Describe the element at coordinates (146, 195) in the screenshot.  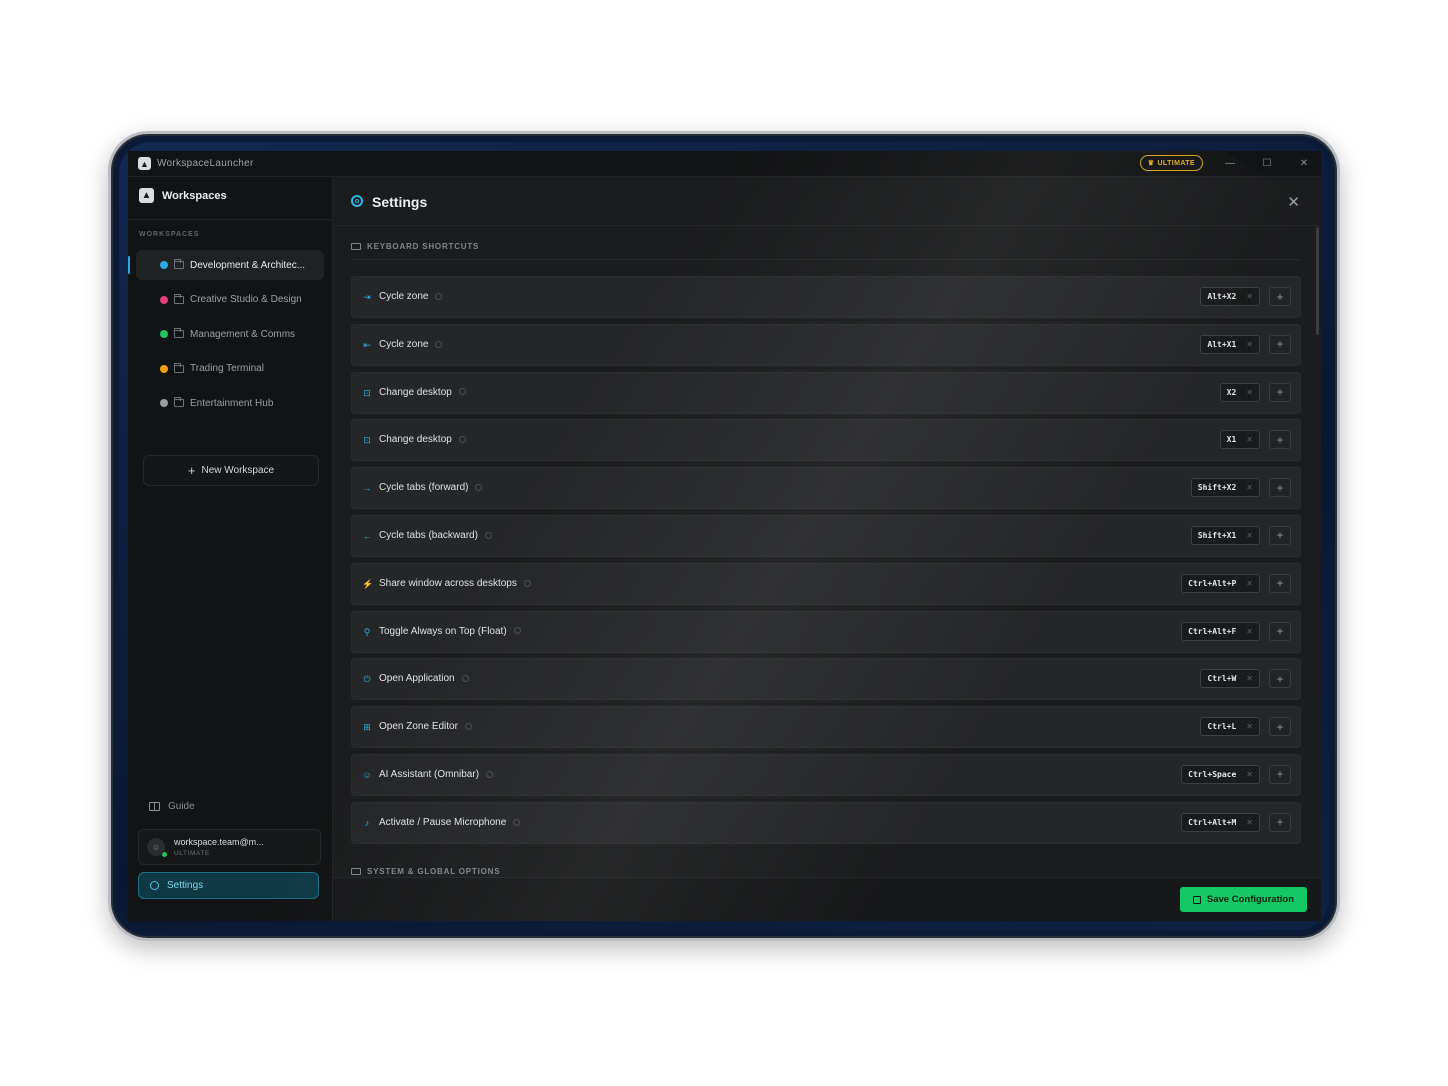
I see `brand-logo-icon: ▲` at that location.